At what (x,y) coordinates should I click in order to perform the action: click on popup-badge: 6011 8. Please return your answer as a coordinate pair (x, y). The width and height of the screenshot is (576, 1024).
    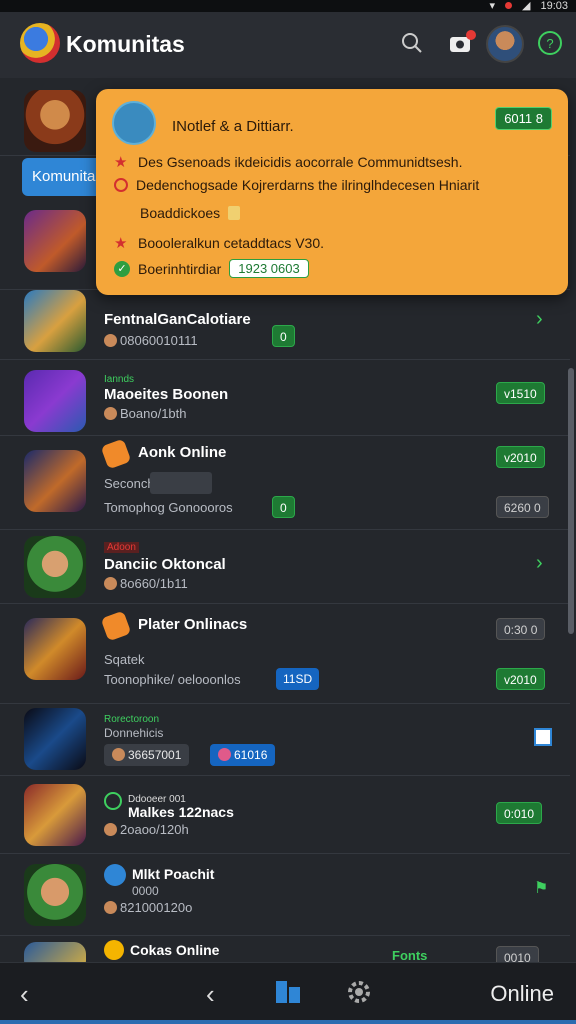
    Looking at the image, I should click on (523, 118).